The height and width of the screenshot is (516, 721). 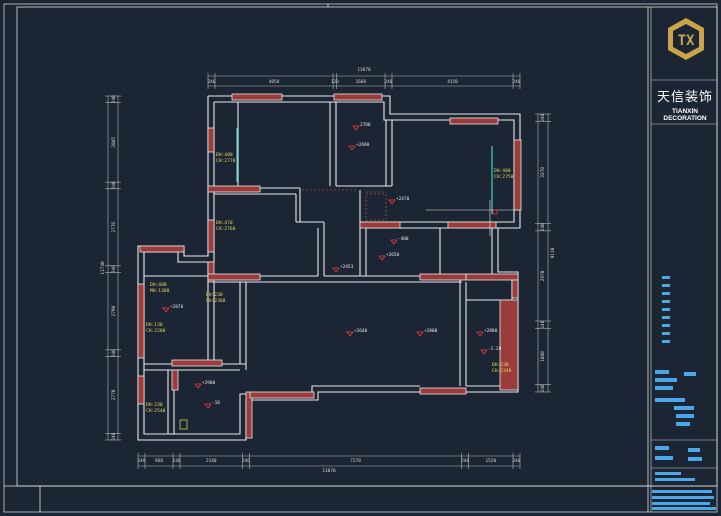 I want to click on dimension-segment: 2140, so click(x=211, y=461).